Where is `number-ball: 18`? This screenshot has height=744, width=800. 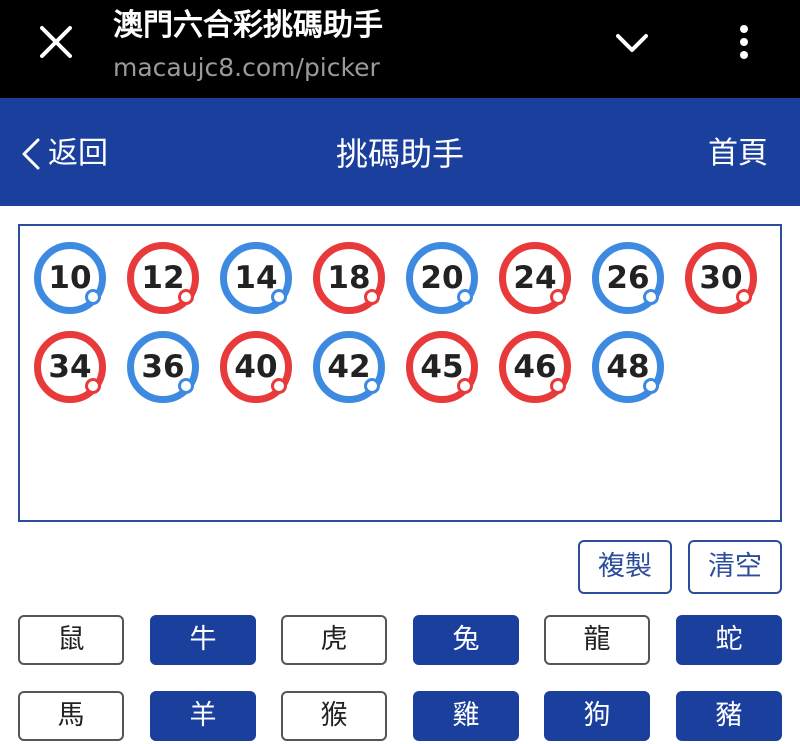
number-ball: 18 is located at coordinates (349, 278).